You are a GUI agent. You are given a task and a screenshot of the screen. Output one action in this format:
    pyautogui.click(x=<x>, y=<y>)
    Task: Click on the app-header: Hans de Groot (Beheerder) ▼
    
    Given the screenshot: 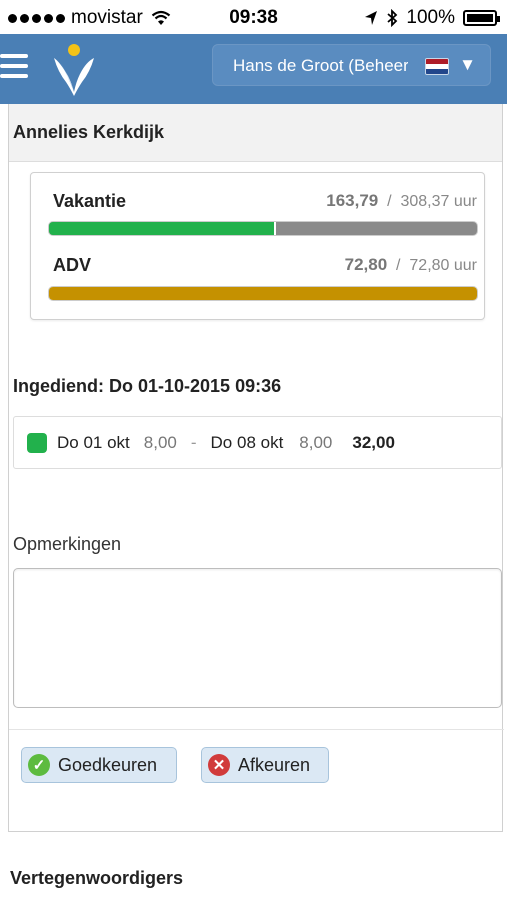 What is the action you would take?
    pyautogui.click(x=253, y=69)
    